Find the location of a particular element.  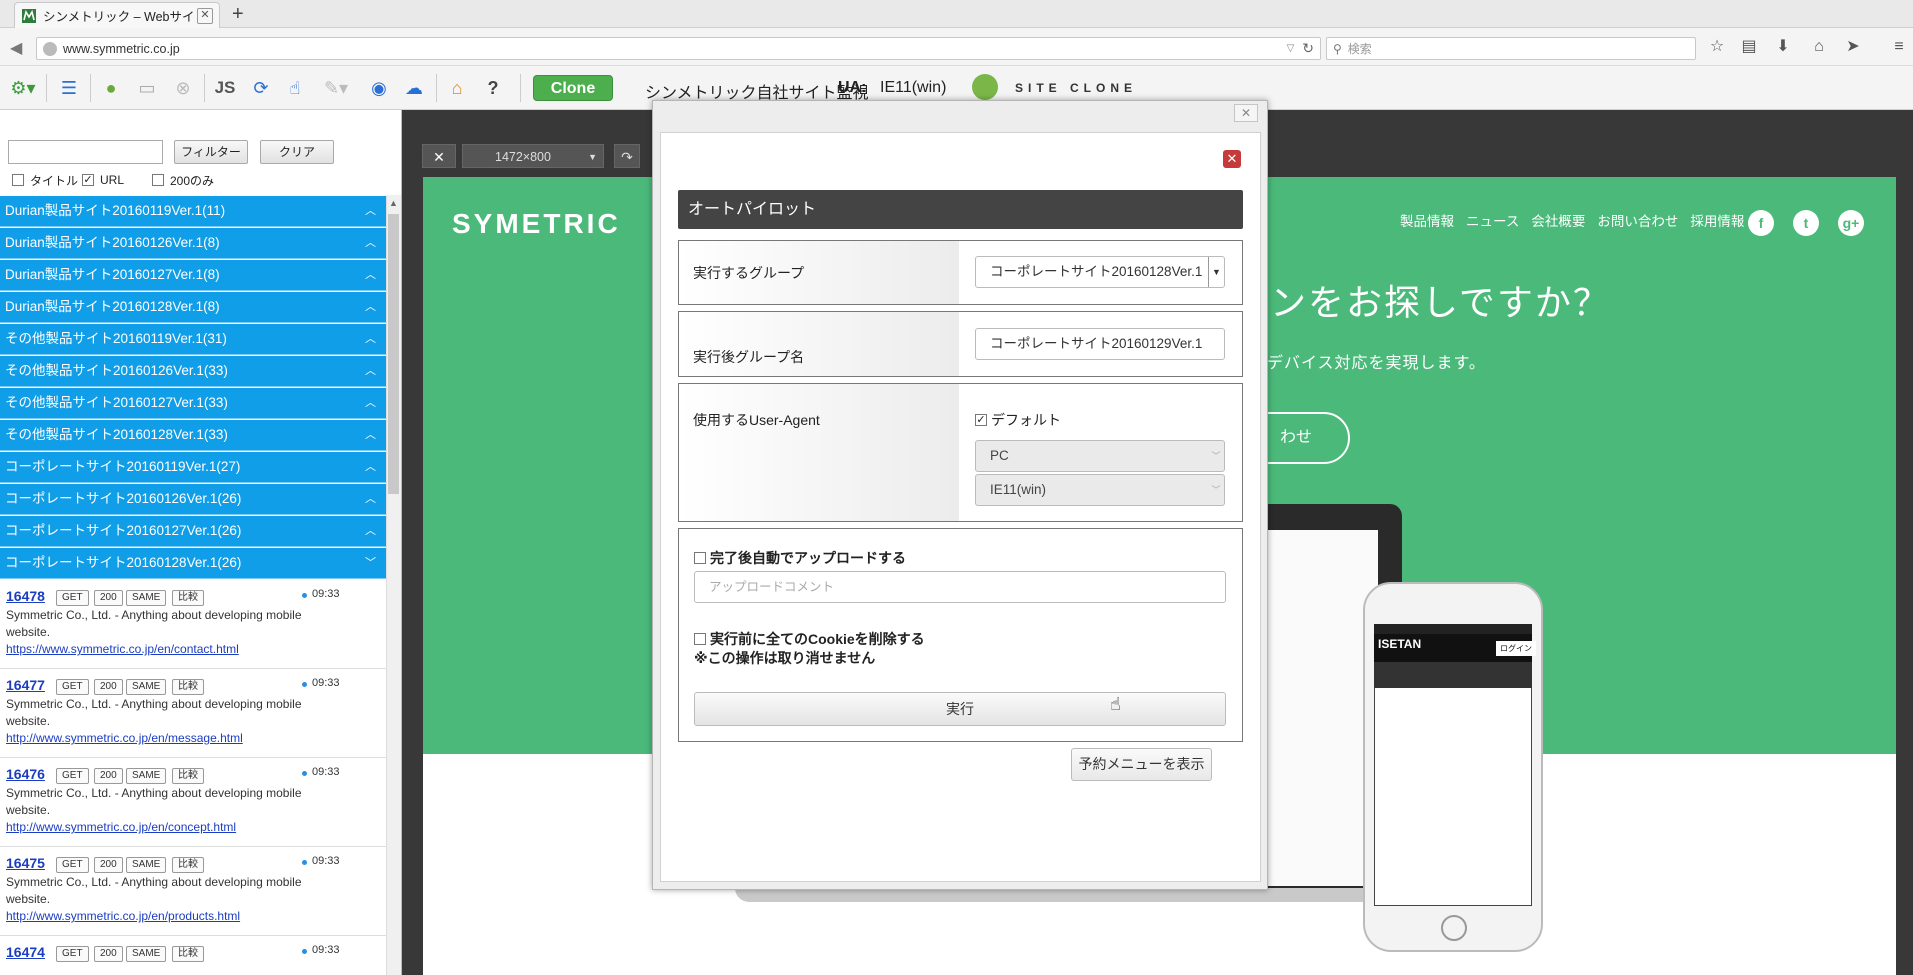

bookmark-star-icon: ☆ is located at coordinates (1717, 47).